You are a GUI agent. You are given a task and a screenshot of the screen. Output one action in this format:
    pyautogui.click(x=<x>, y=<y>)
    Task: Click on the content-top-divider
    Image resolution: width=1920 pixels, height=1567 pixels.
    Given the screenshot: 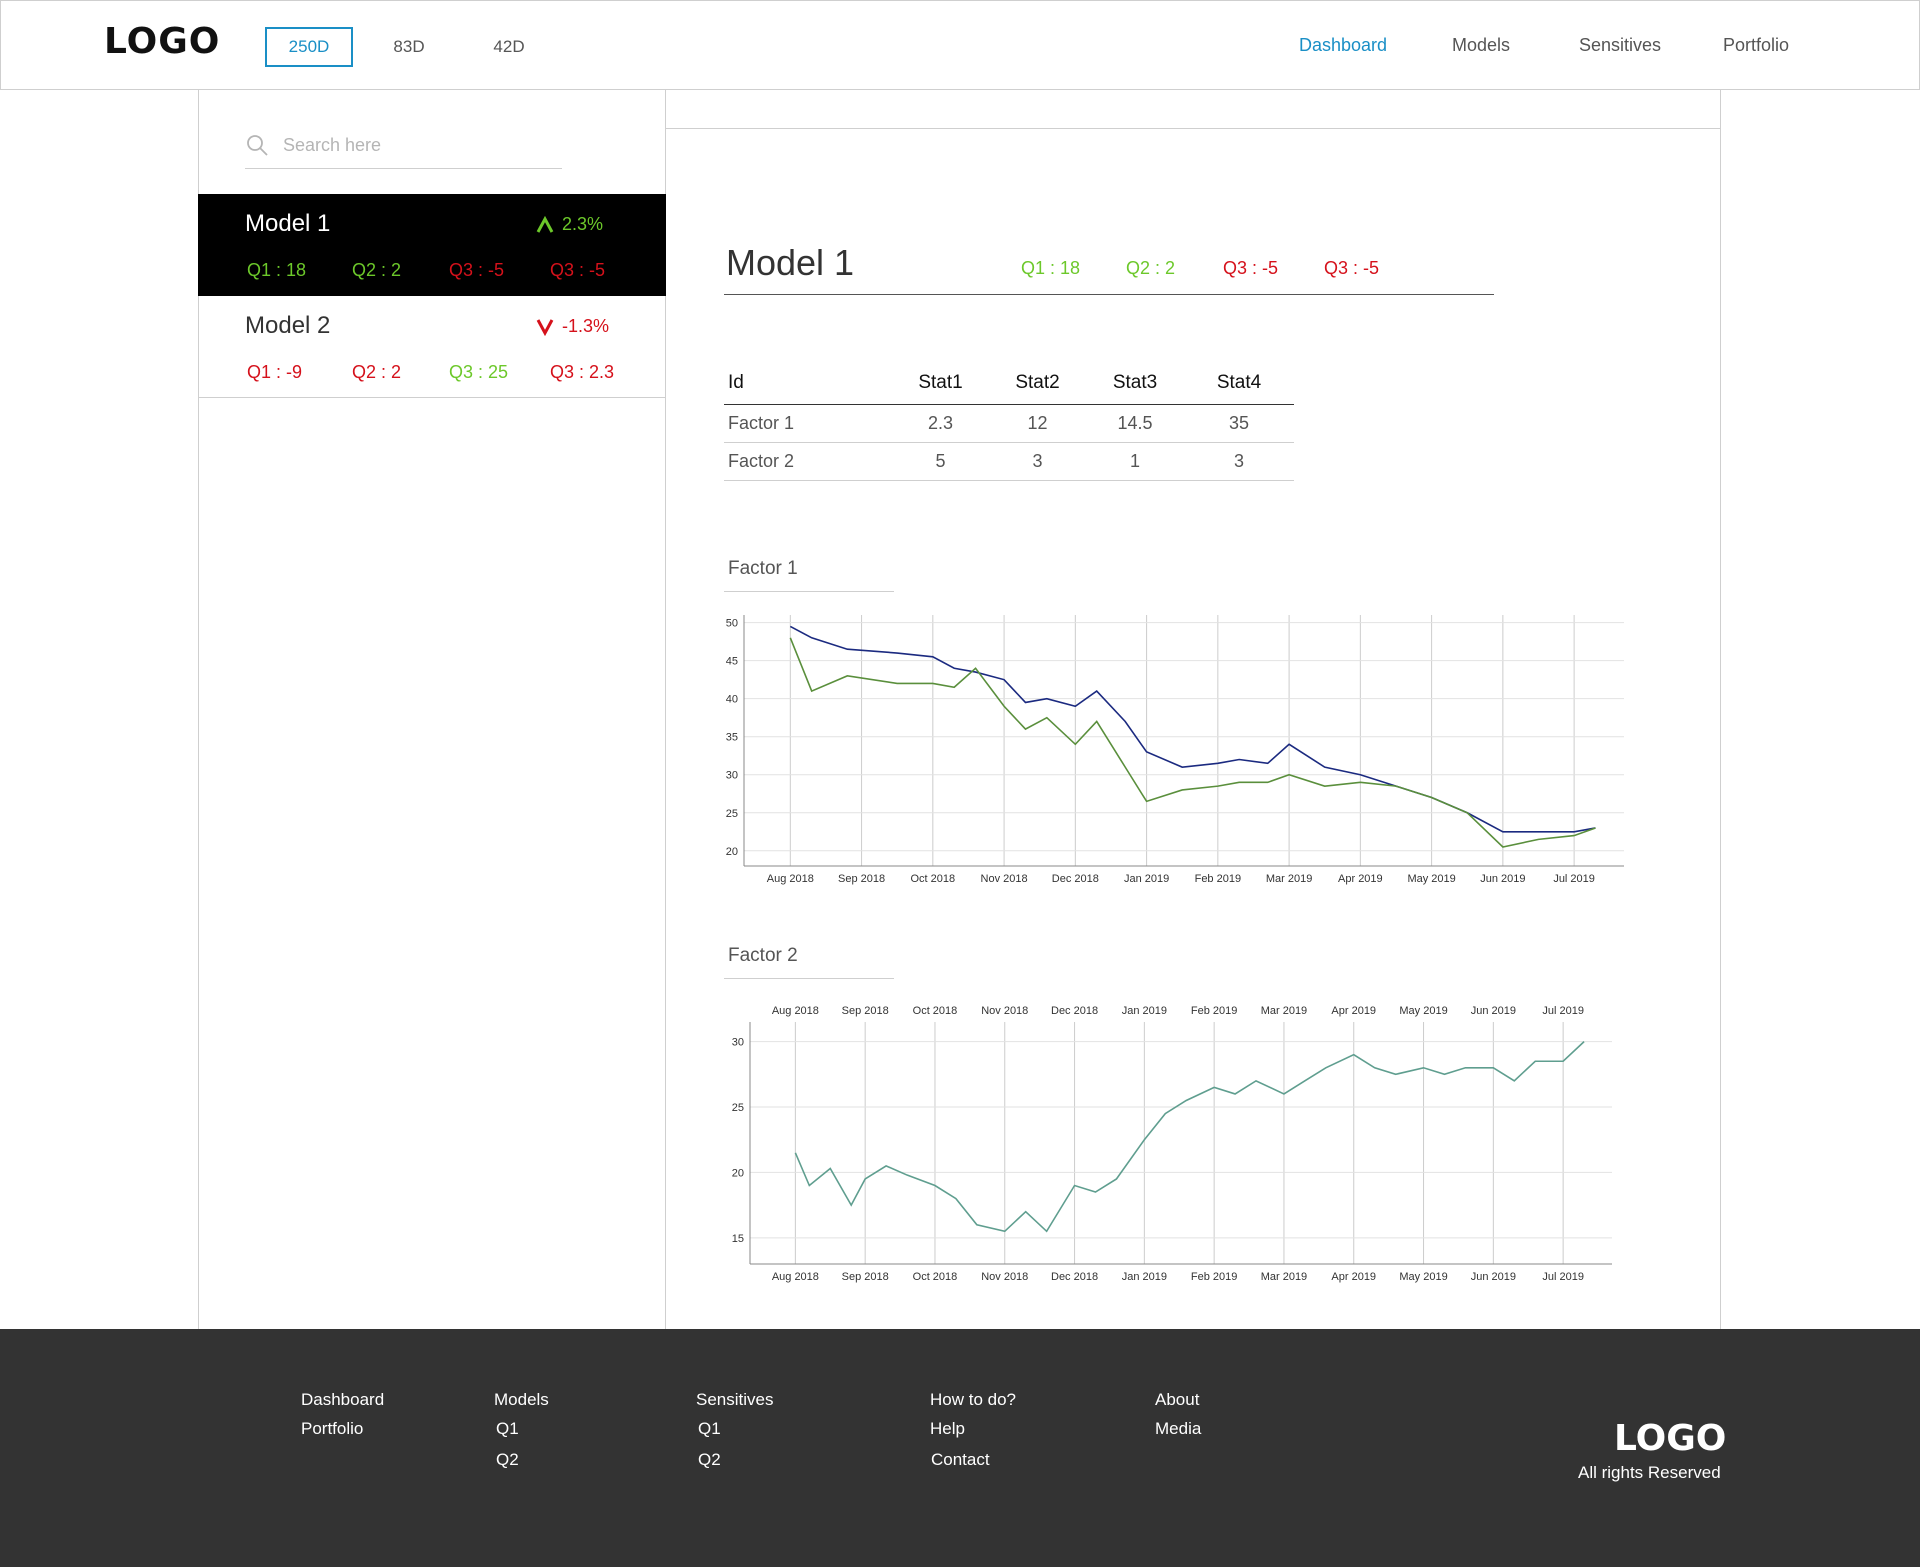 What is the action you would take?
    pyautogui.click(x=1193, y=128)
    